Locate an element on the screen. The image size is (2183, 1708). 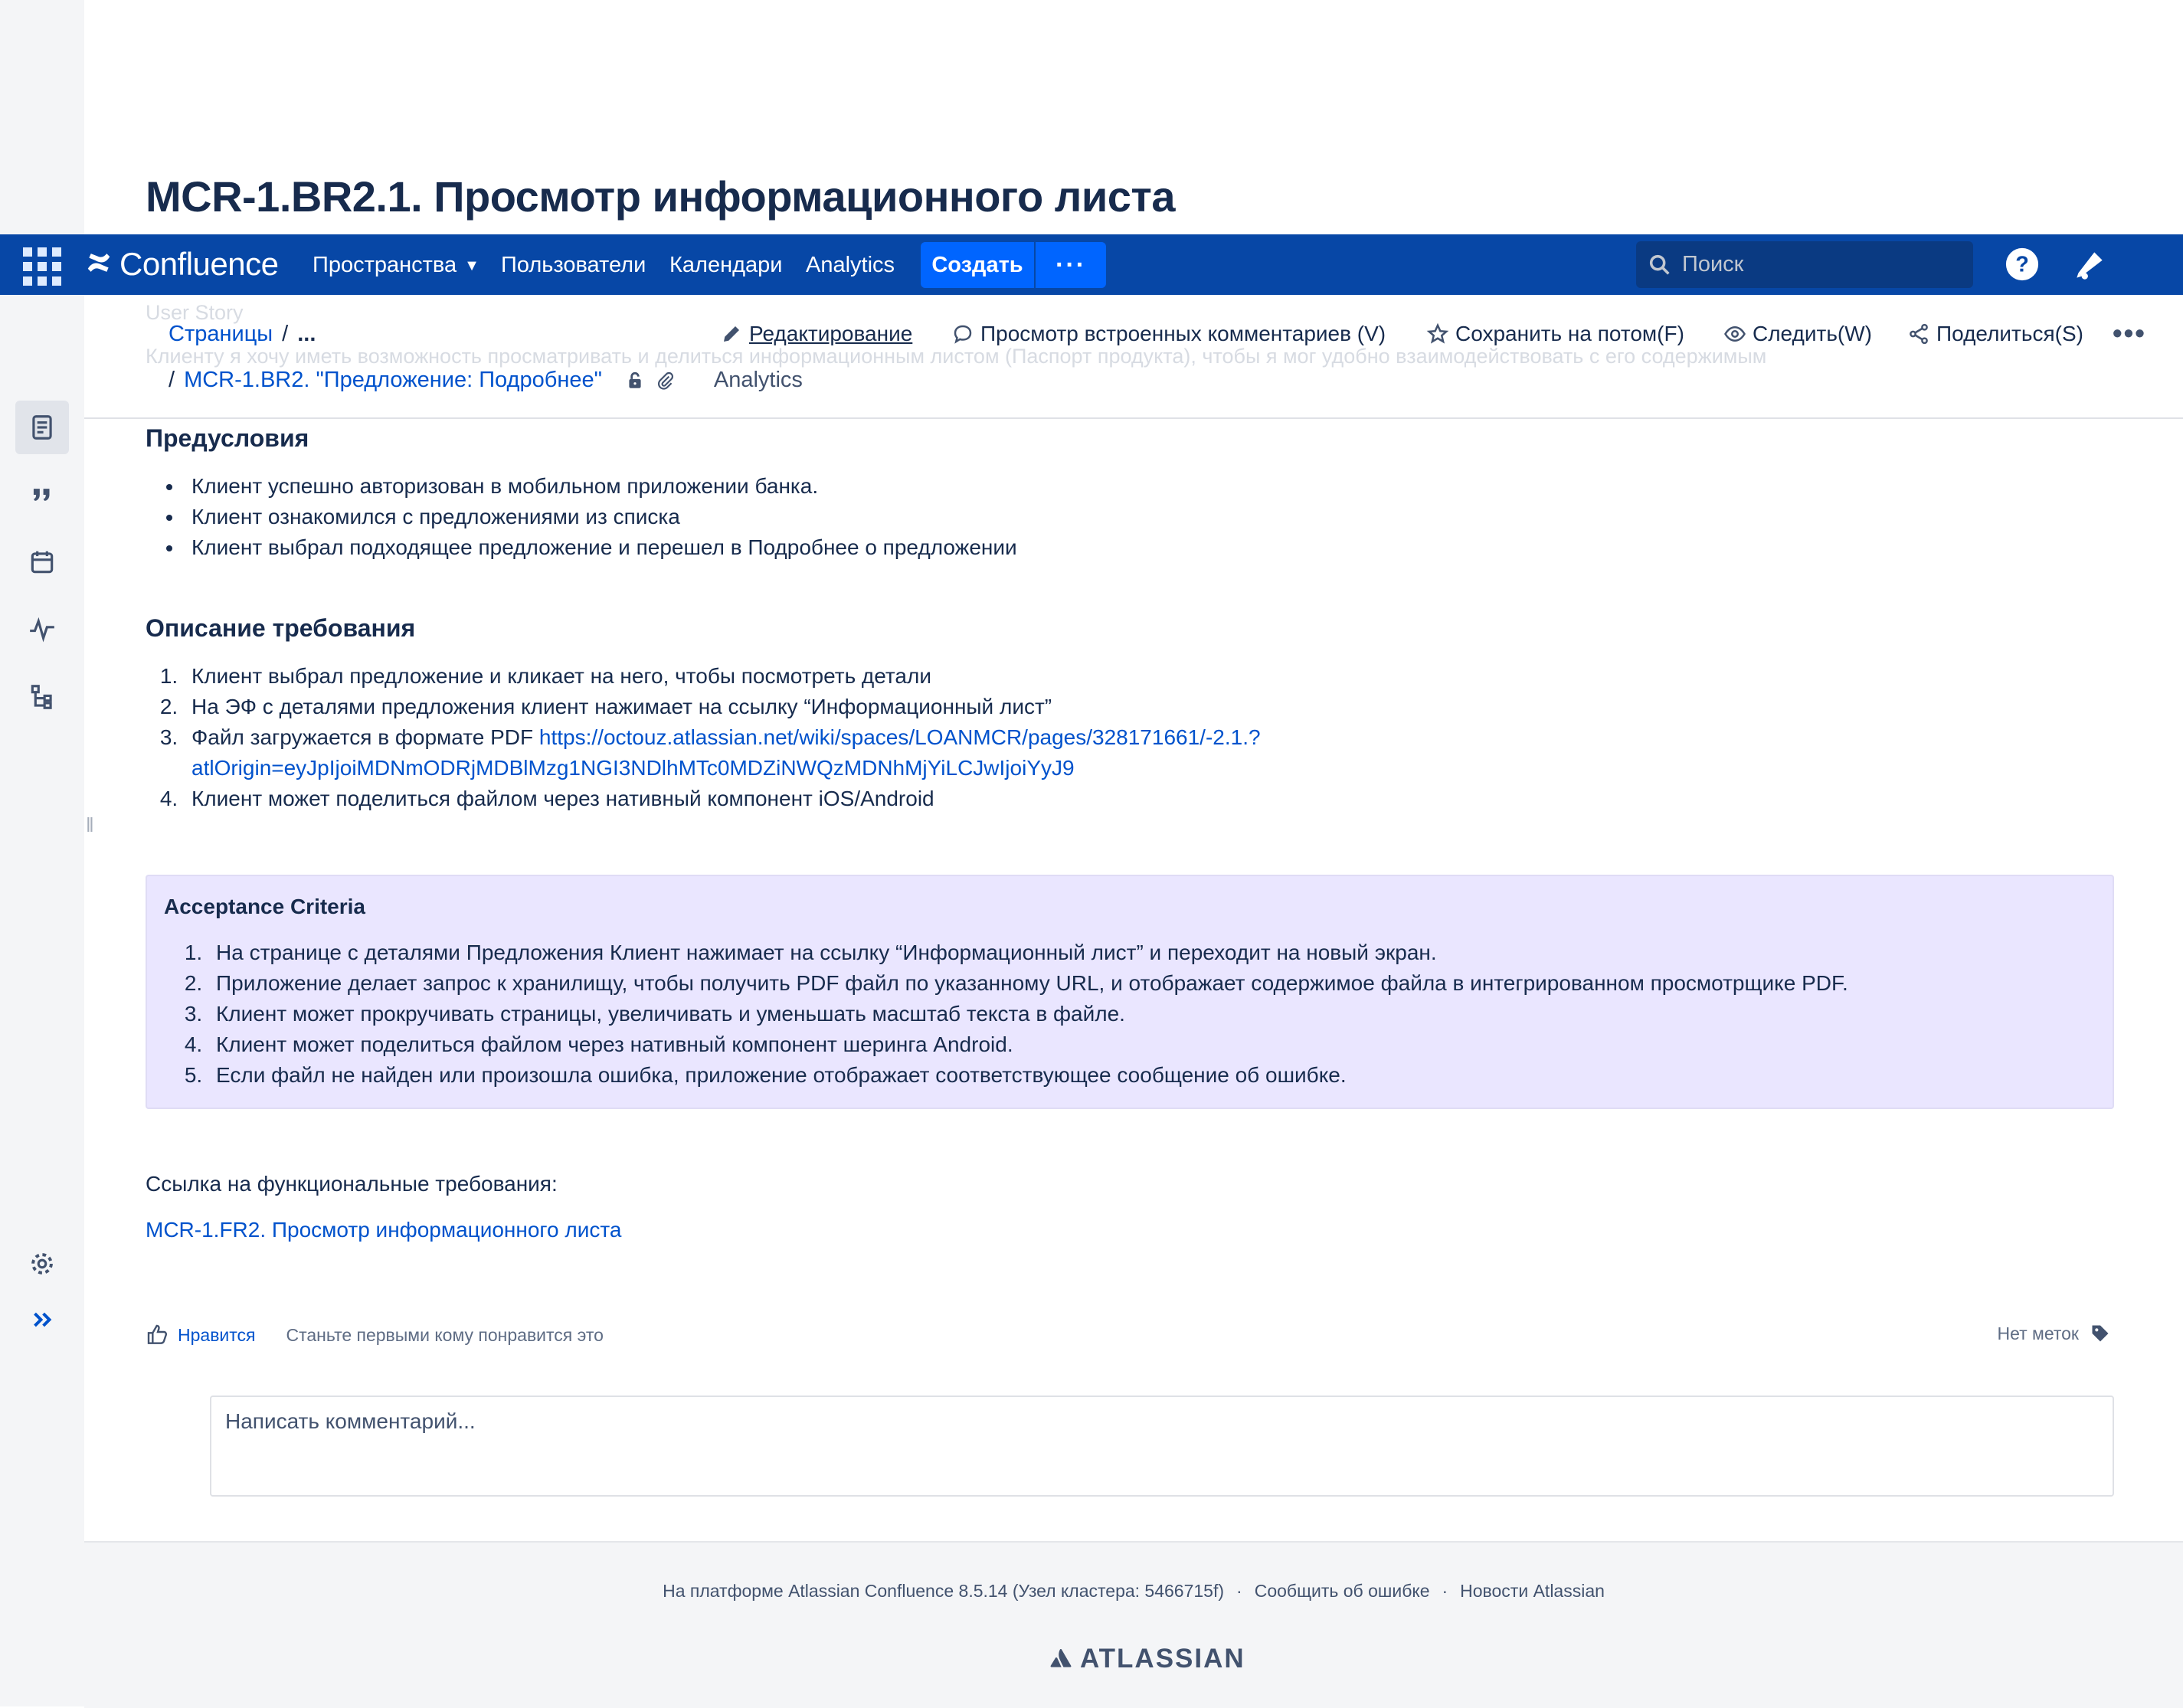
save-for-later-button: Сохранить на потом(F) is located at coordinates (1555, 334).